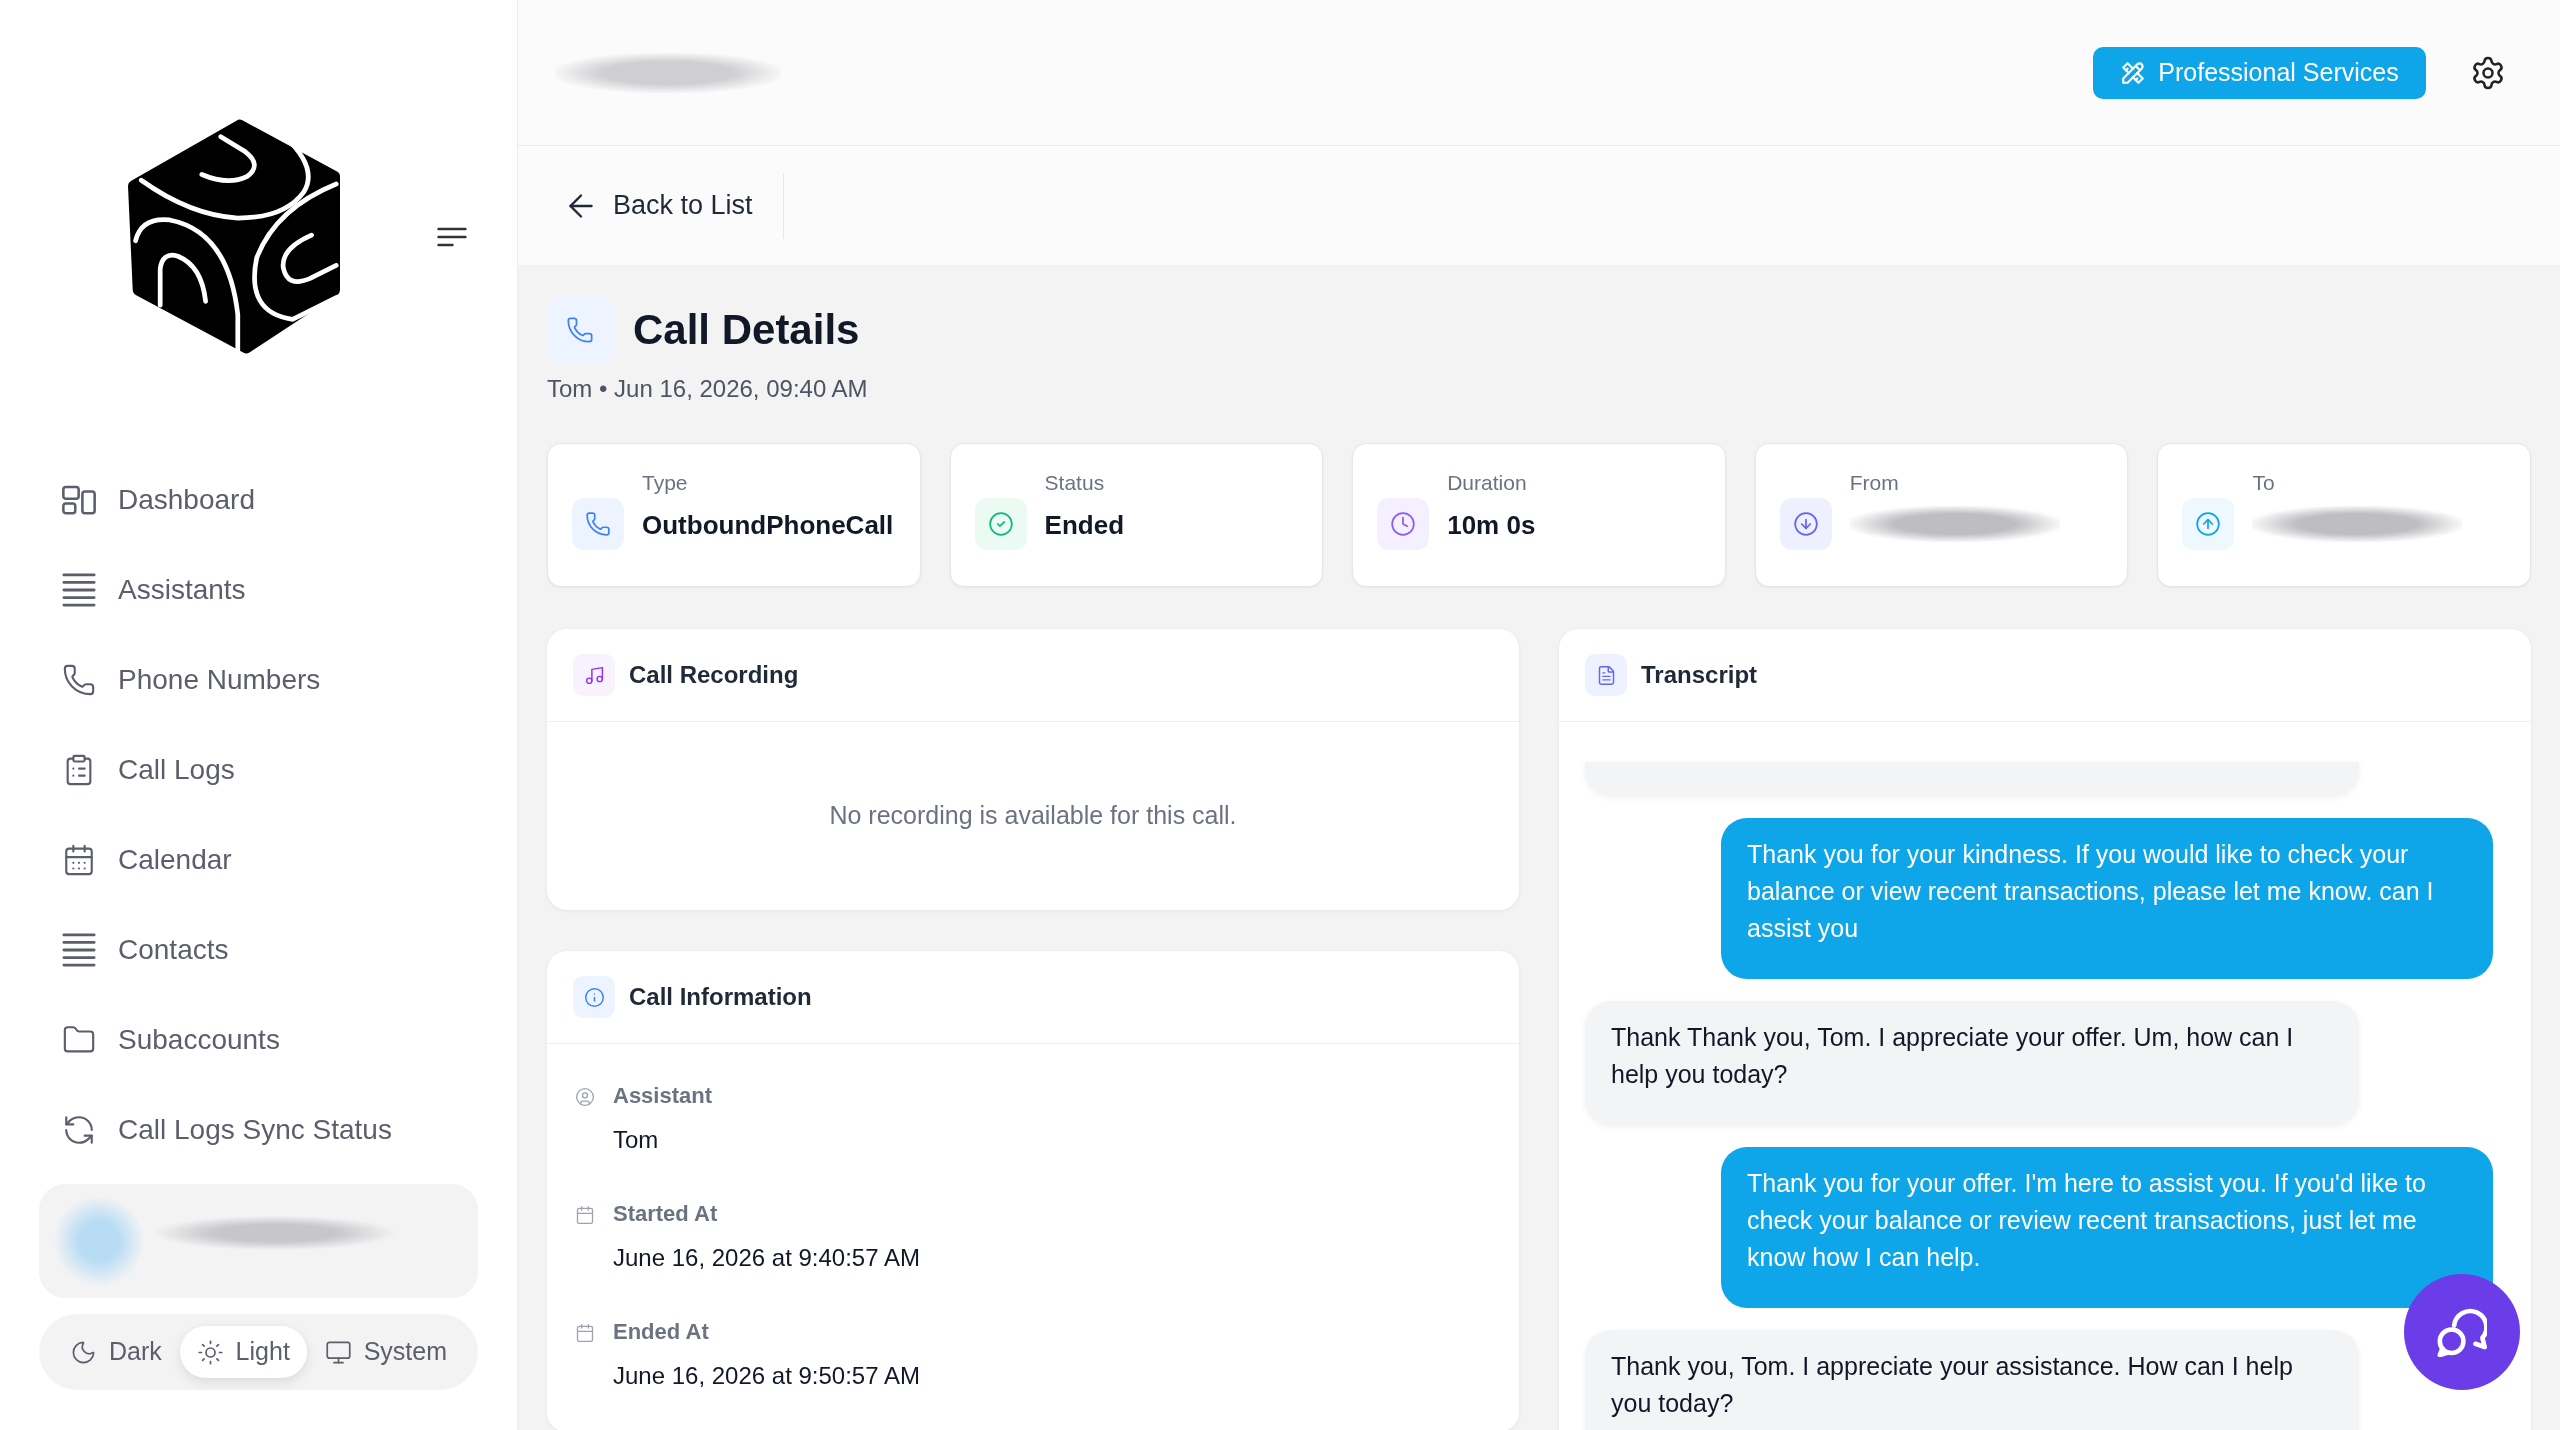 Image resolution: width=2560 pixels, height=1430 pixels. What do you see at coordinates (79, 1130) in the screenshot?
I see `sync-icon` at bounding box center [79, 1130].